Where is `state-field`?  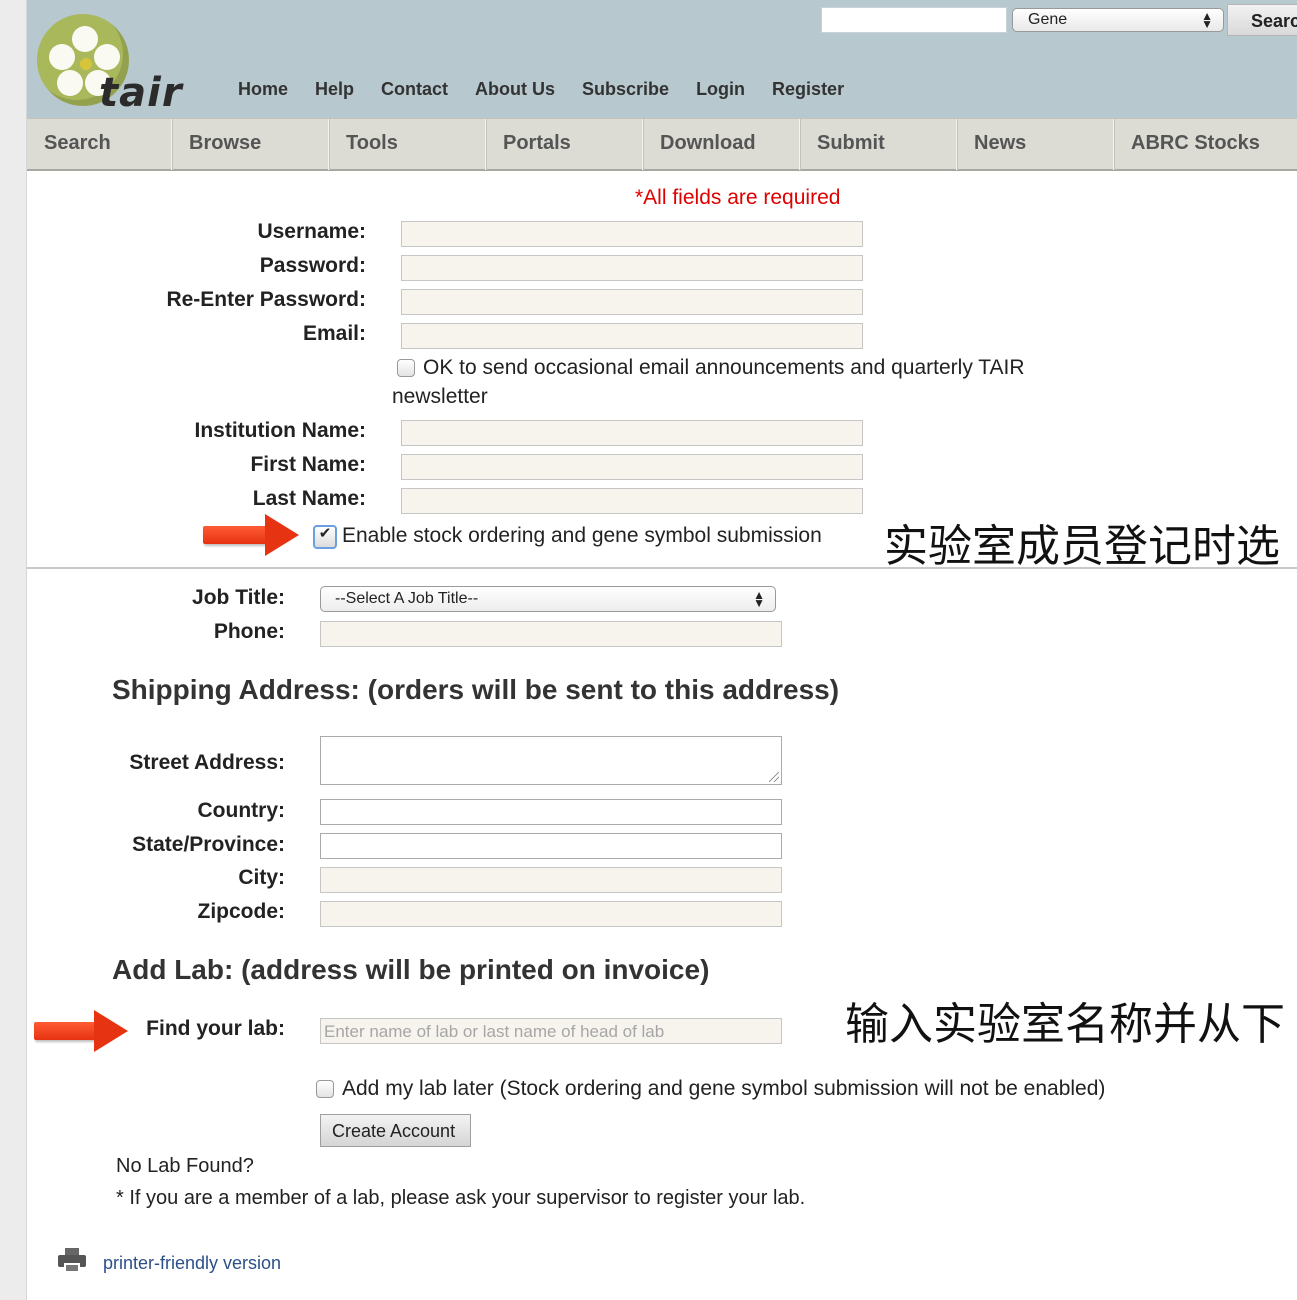
state-field is located at coordinates (551, 846).